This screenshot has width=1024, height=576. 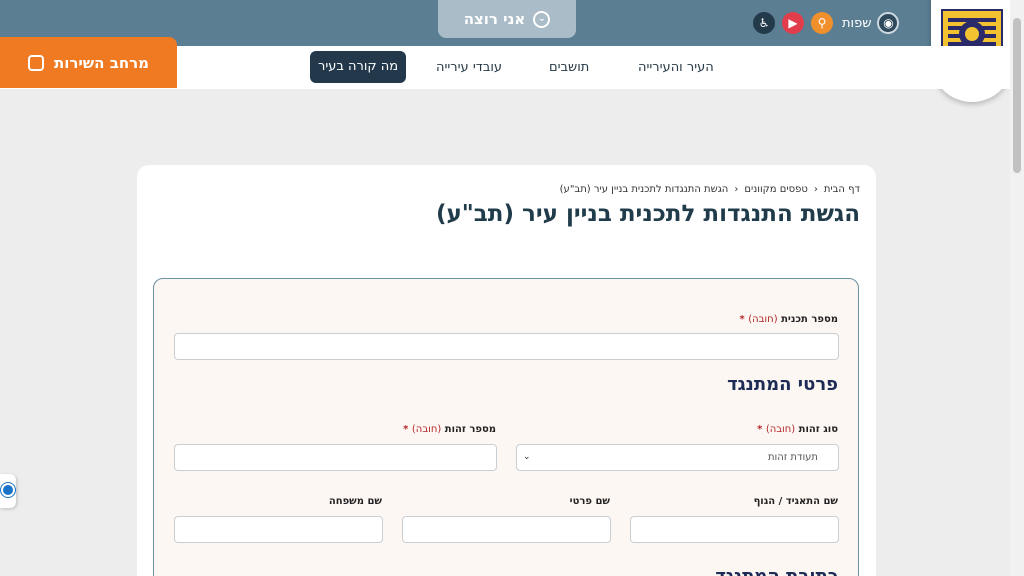 I want to click on objector-section-heading: פרטי המתנגד, so click(x=782, y=384).